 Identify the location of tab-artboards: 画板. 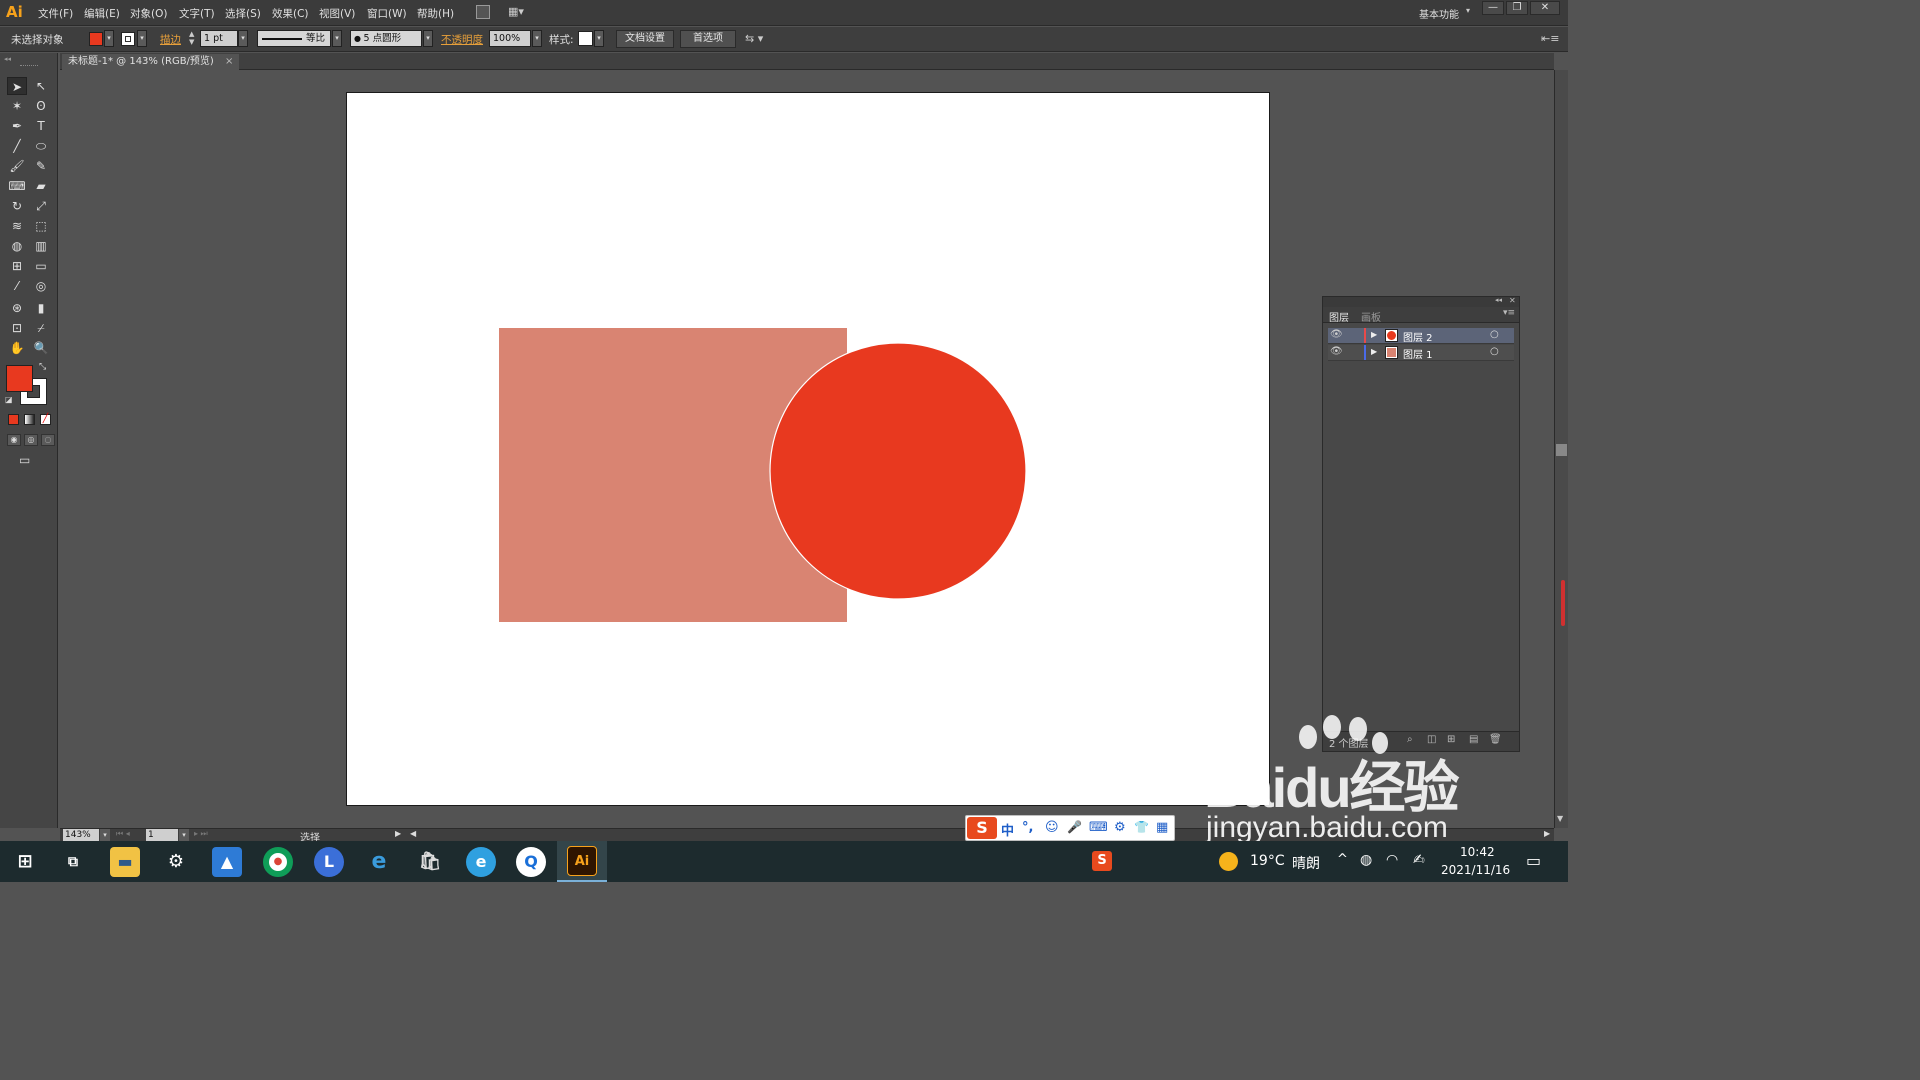
(1371, 316).